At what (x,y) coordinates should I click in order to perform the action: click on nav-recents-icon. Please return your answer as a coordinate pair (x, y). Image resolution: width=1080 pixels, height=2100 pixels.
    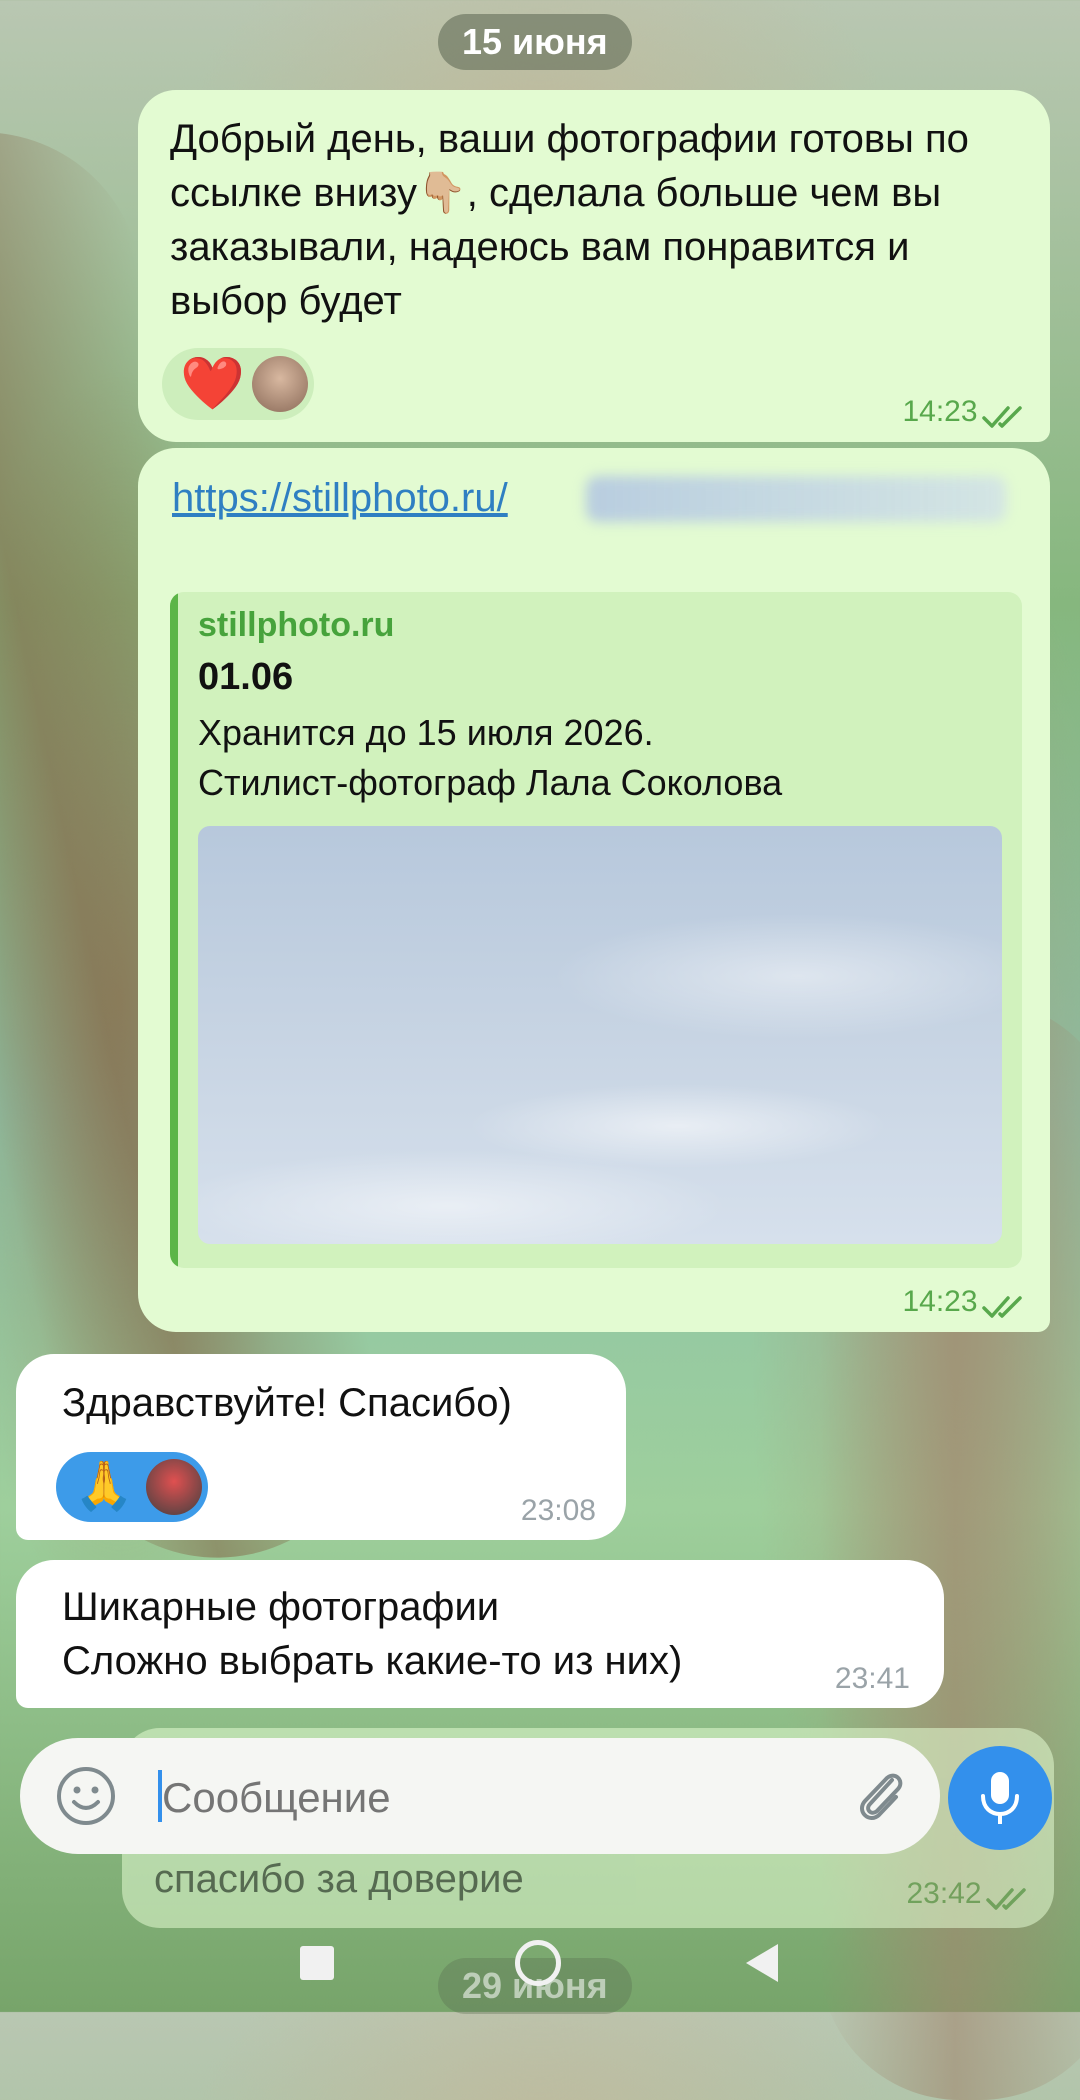
    Looking at the image, I should click on (317, 1963).